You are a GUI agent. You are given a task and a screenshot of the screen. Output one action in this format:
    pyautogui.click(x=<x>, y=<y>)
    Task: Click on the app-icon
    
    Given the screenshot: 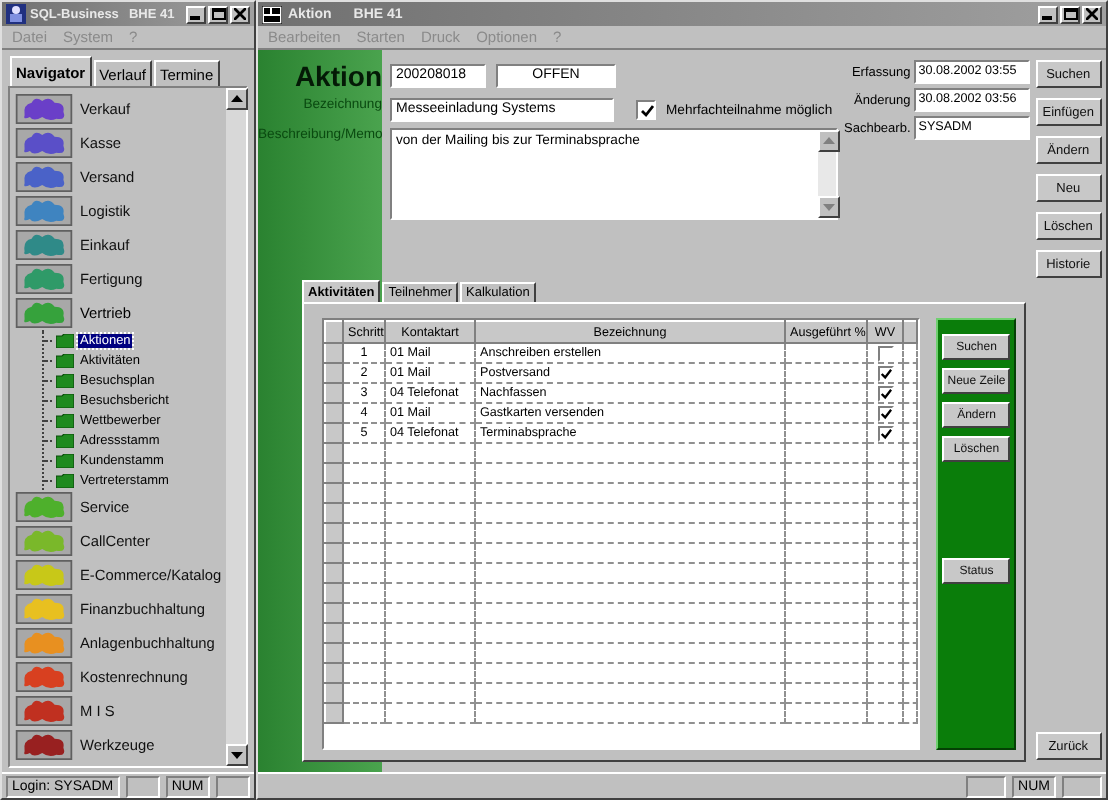 What is the action you would take?
    pyautogui.click(x=16, y=14)
    